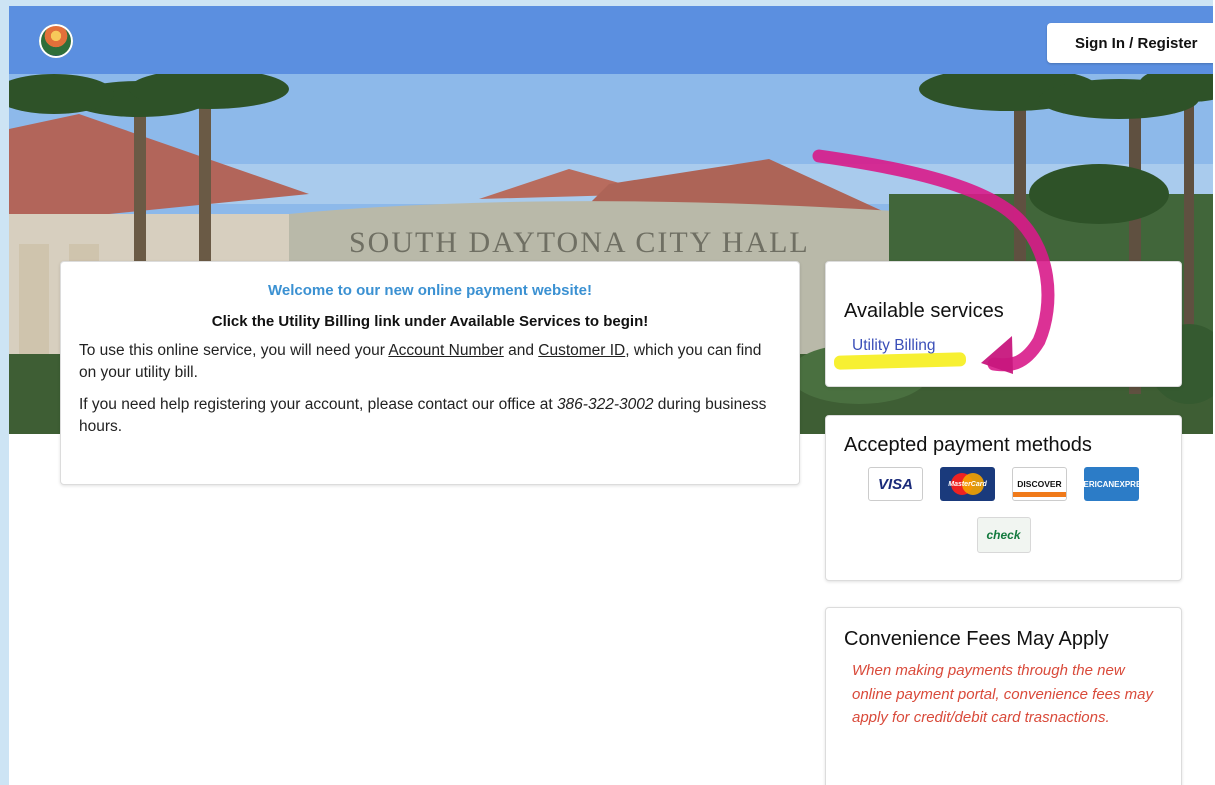  What do you see at coordinates (445, 350) in the screenshot?
I see `account-number-link: Account Number` at bounding box center [445, 350].